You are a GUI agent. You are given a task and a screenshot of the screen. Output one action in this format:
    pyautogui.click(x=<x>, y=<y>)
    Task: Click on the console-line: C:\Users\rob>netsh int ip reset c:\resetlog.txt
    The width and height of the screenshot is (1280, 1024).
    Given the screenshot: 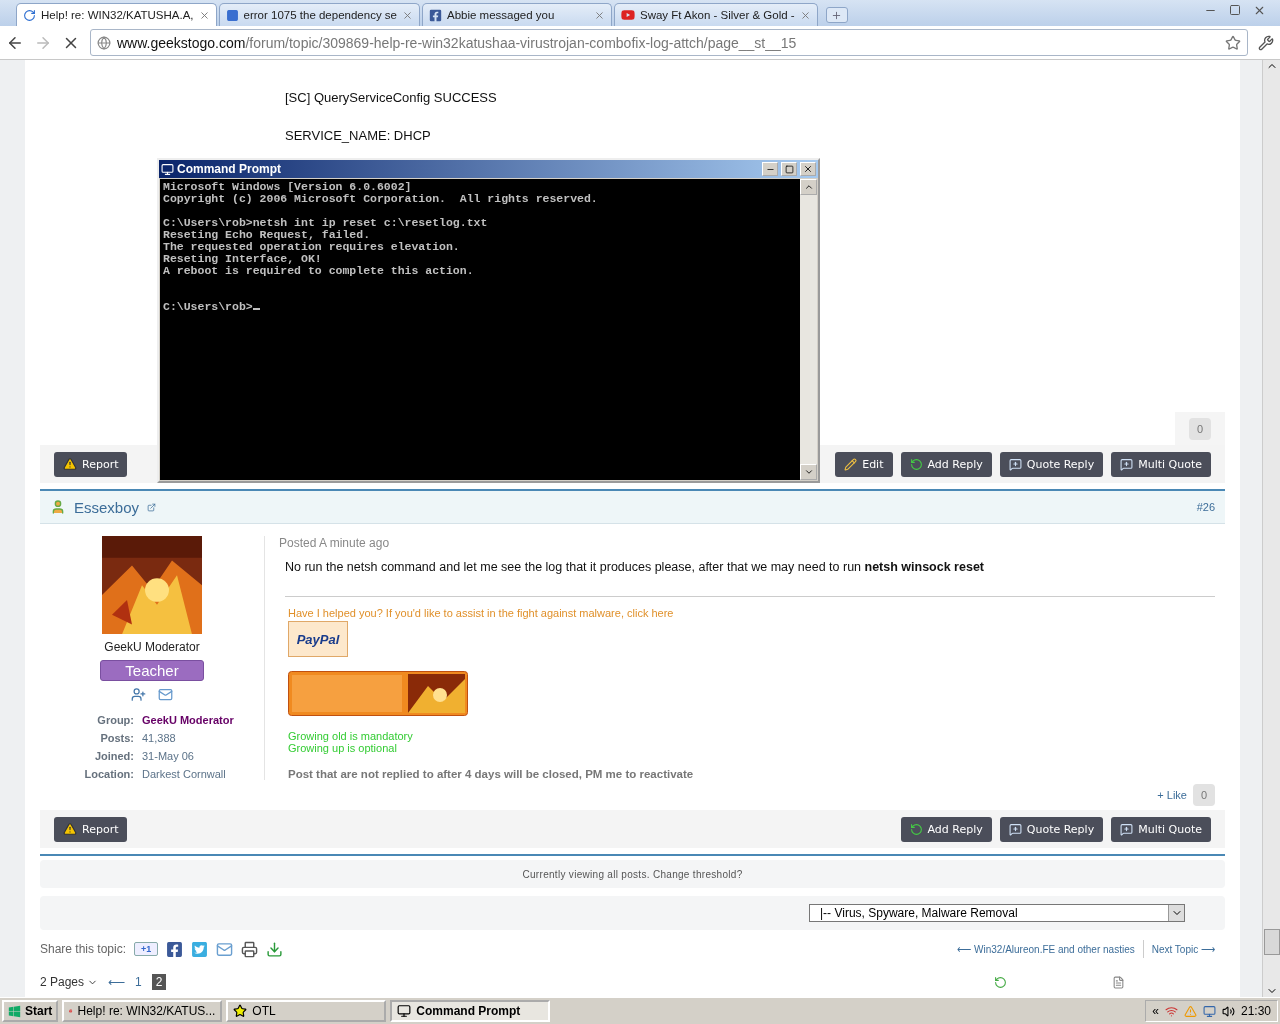 What is the action you would take?
    pyautogui.click(x=326, y=223)
    